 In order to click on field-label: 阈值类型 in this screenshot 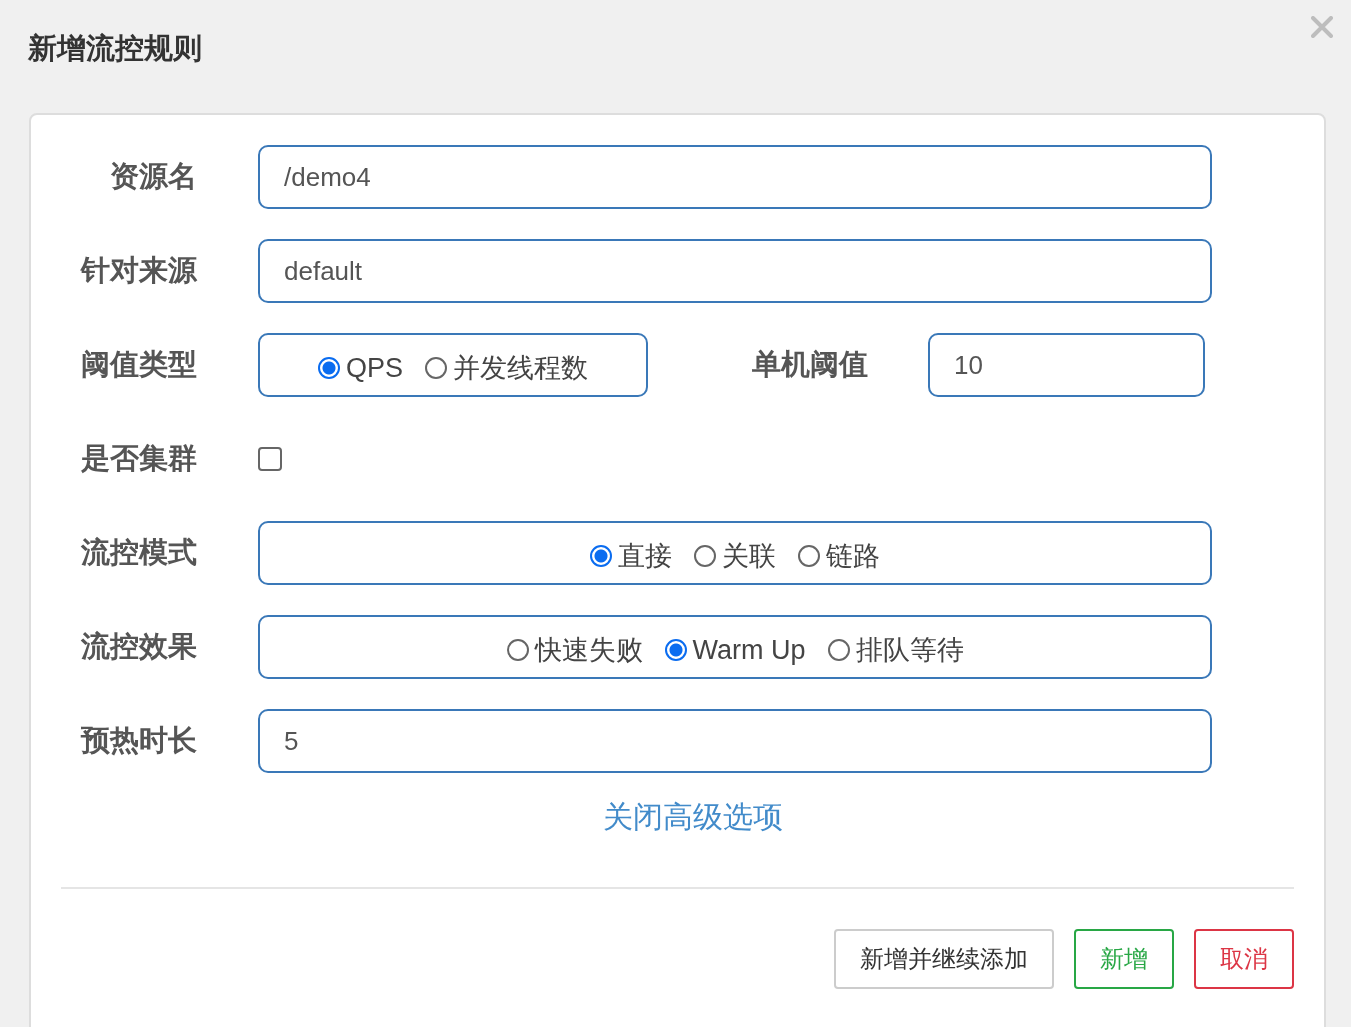, I will do `click(138, 364)`.